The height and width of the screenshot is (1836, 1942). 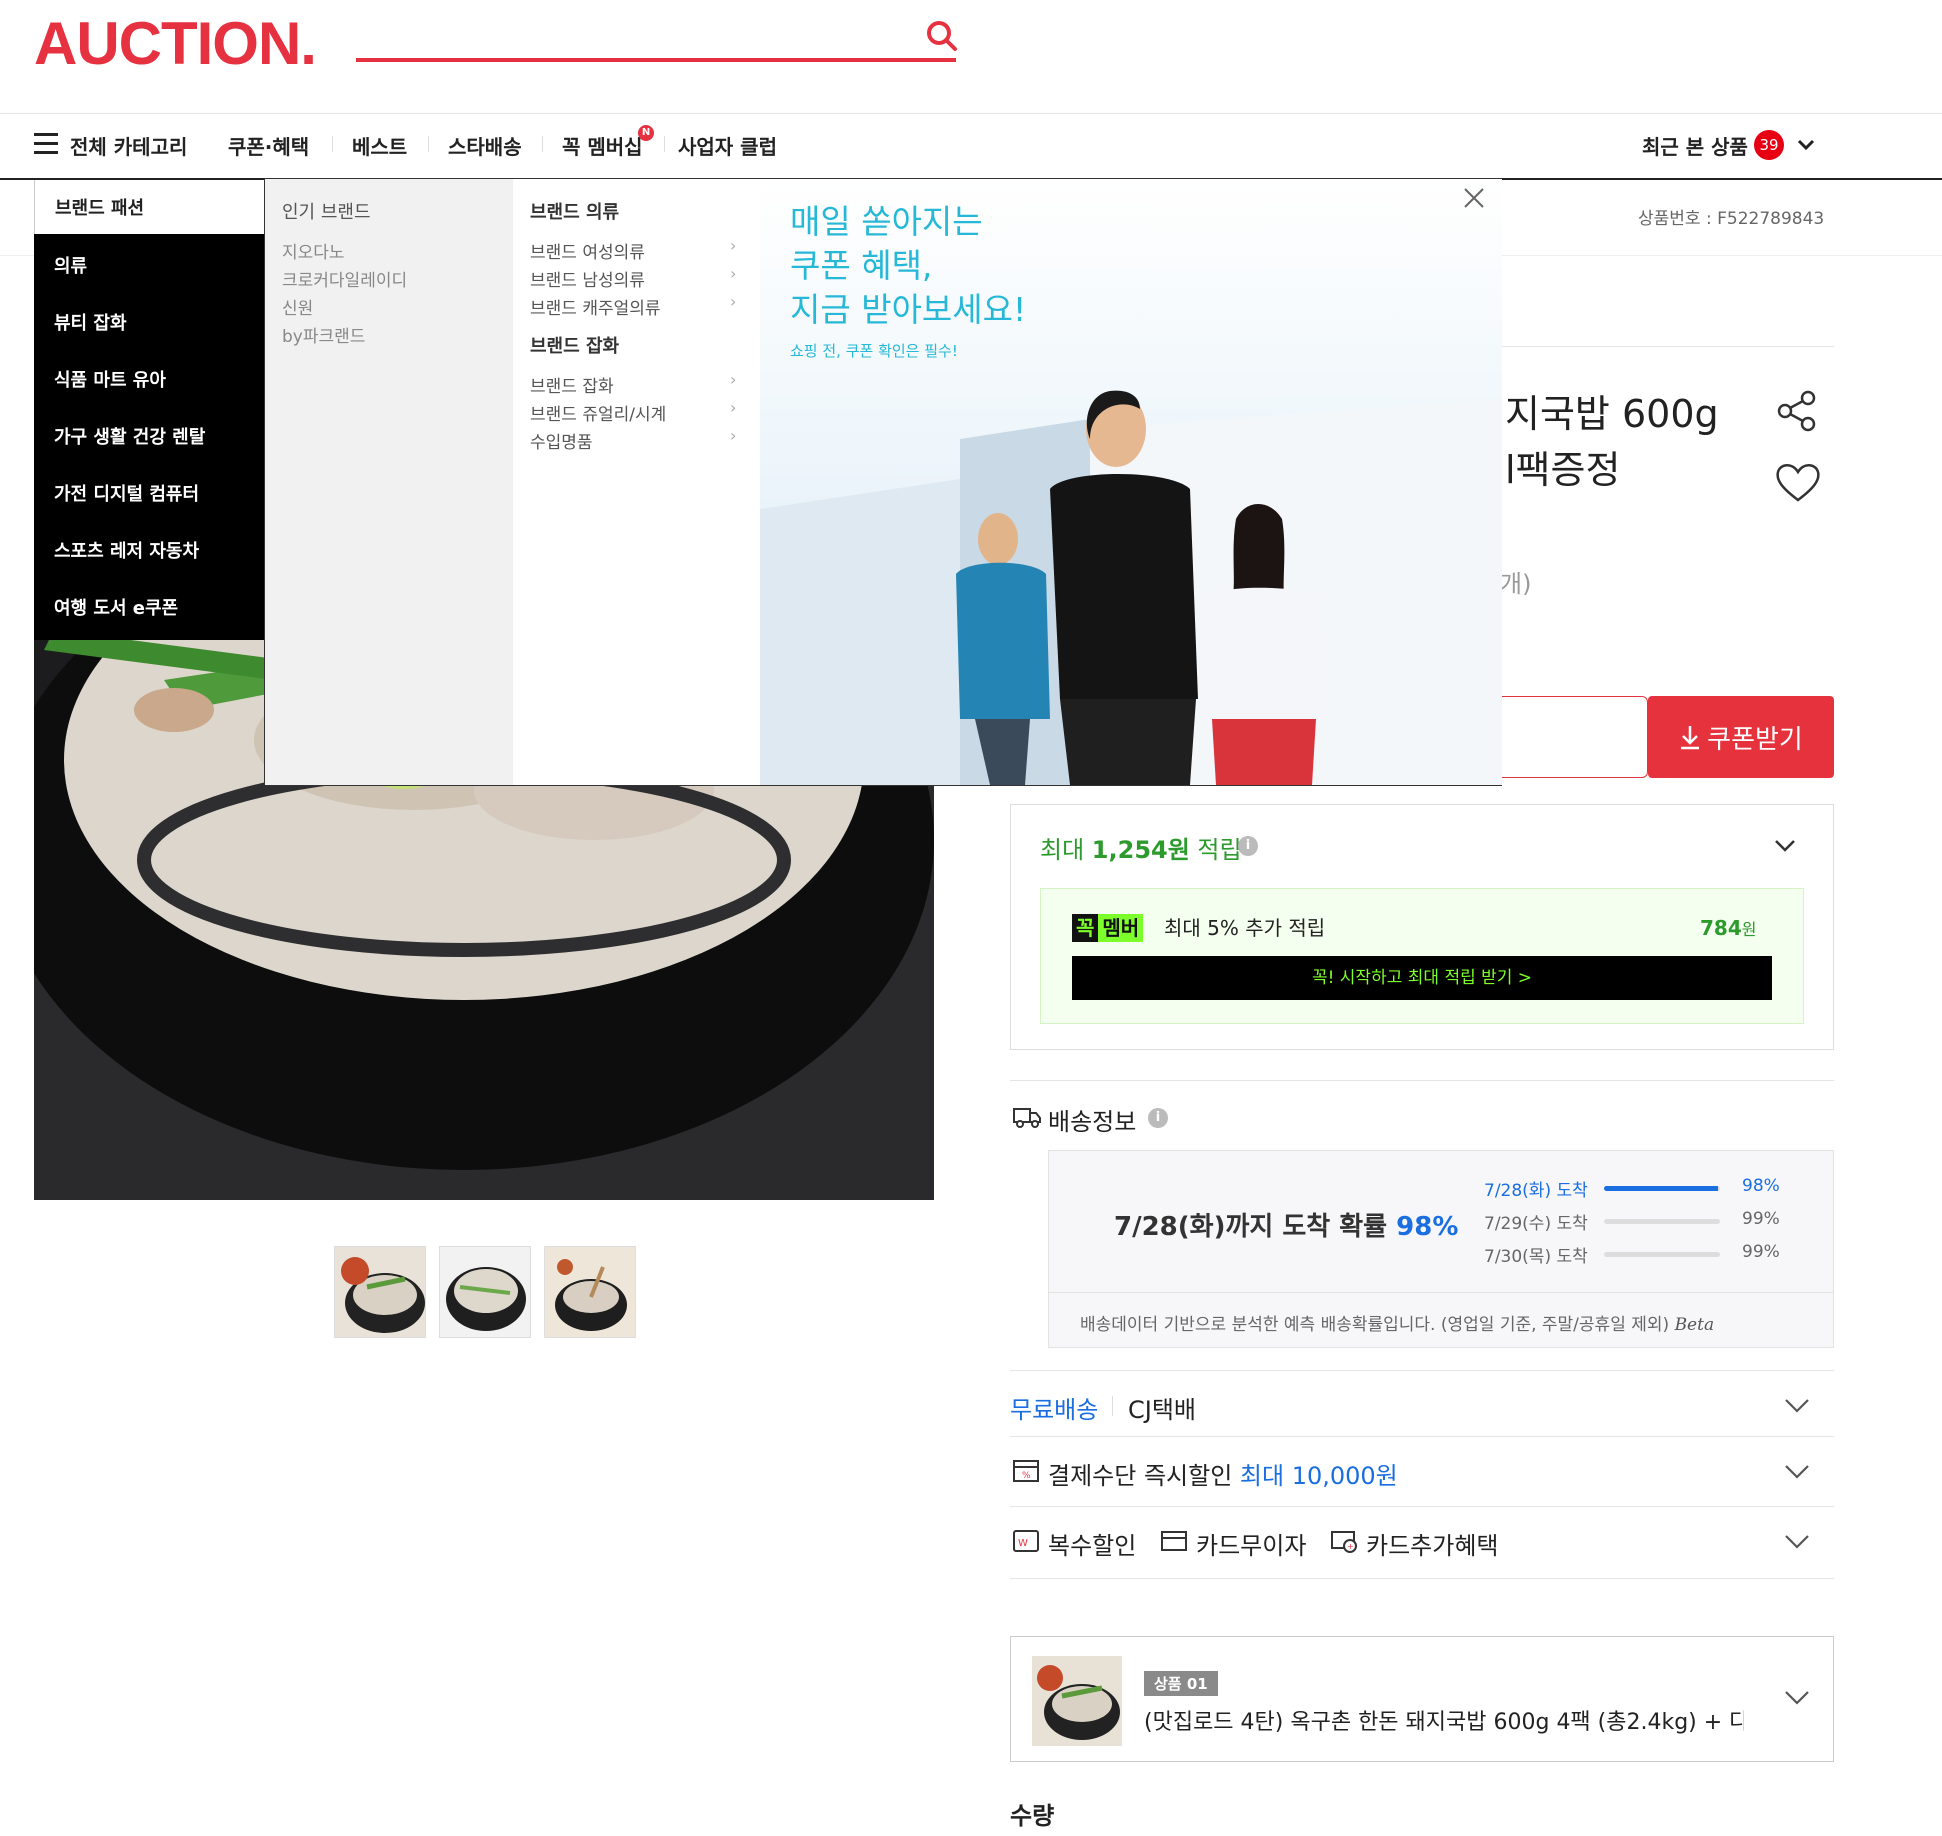 I want to click on subcategory-heading: 브랜드 잡화, so click(x=574, y=345).